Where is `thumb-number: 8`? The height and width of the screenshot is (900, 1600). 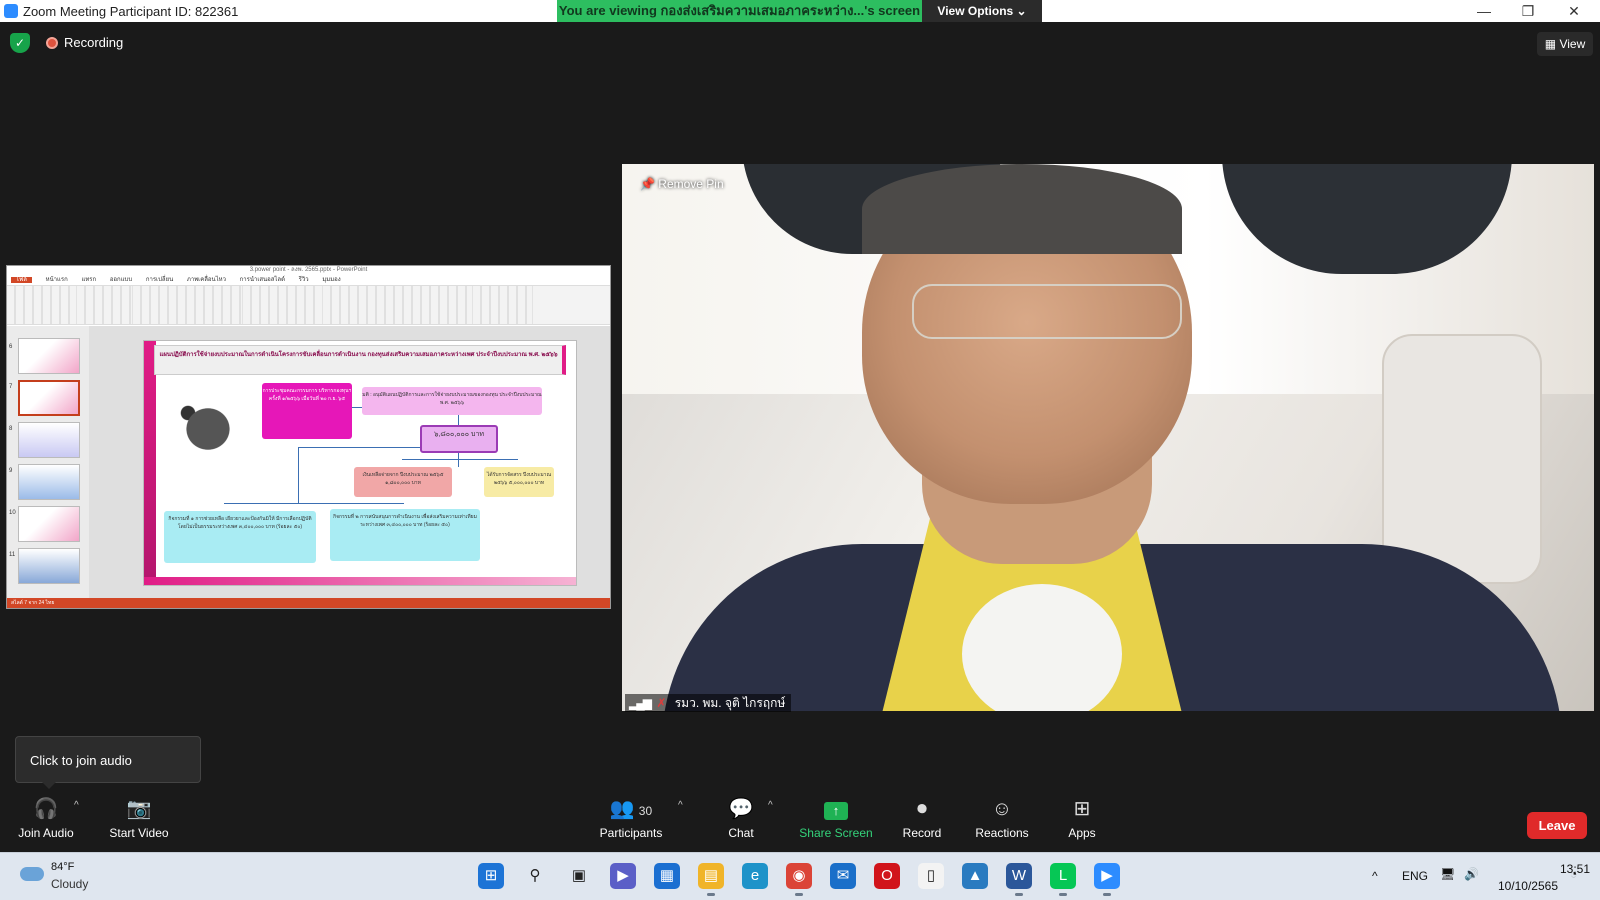
thumb-number: 8 is located at coordinates (11, 429).